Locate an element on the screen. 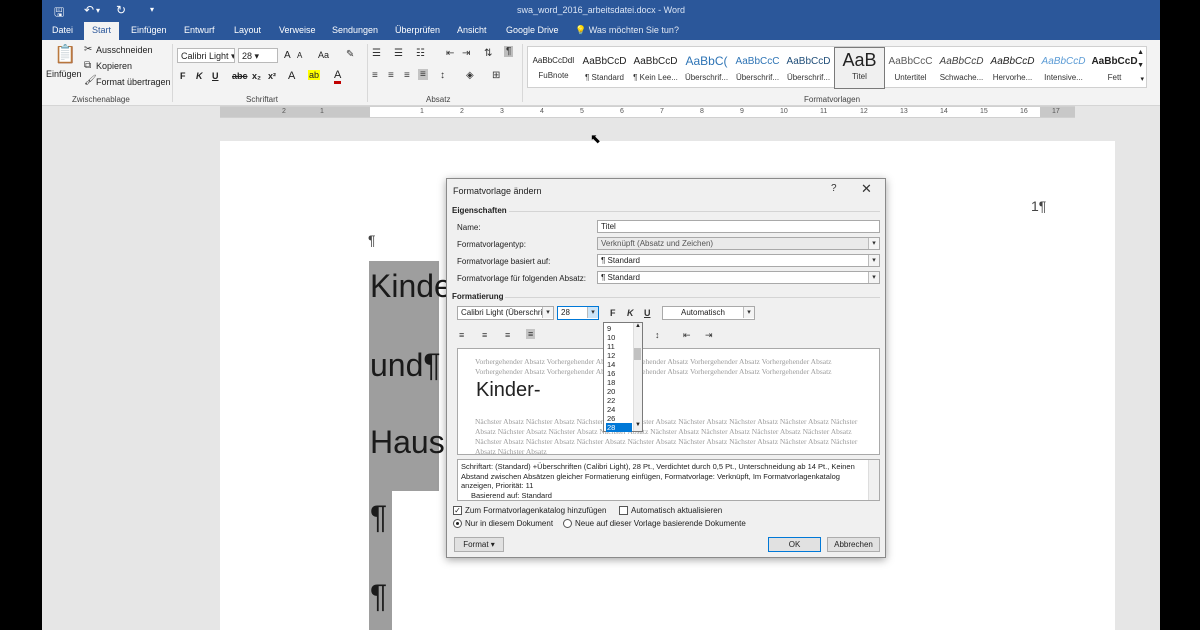  scroll-up-icon: ▲ is located at coordinates (638, 326).